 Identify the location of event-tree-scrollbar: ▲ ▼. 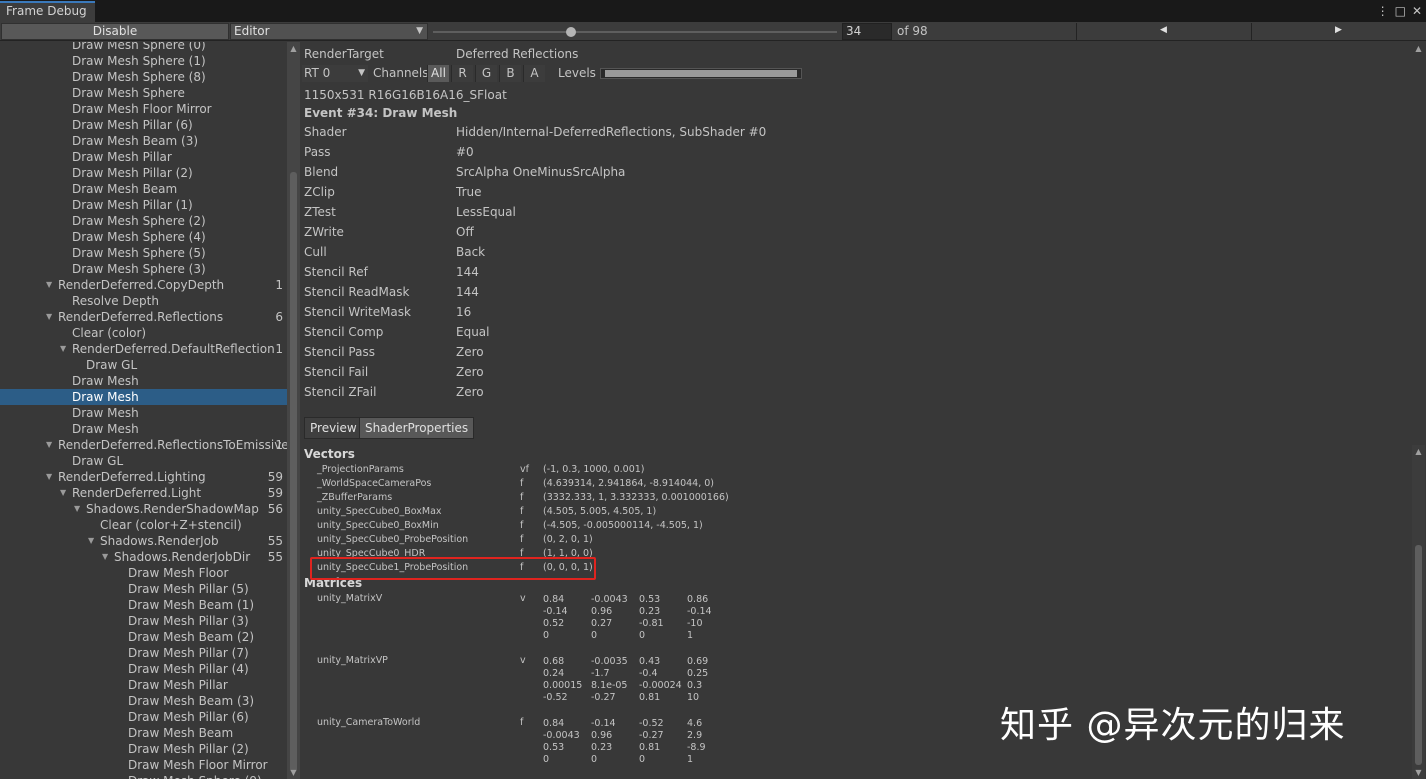
(293, 410).